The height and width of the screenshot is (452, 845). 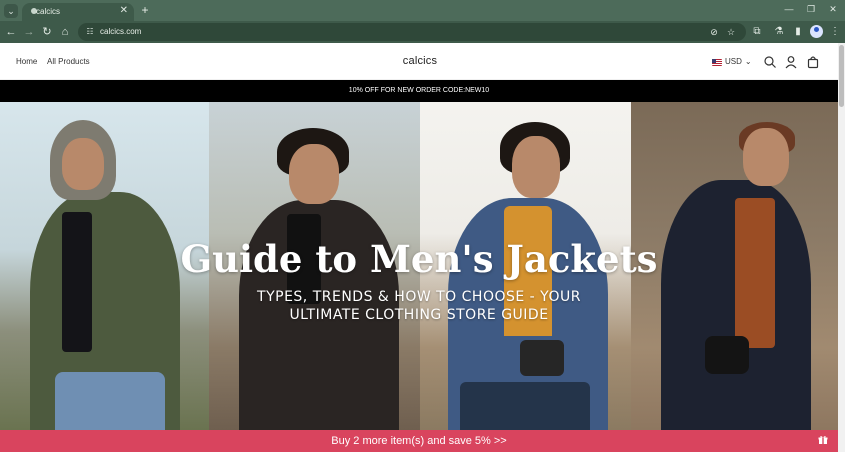 I want to click on promo-bar: Buy 2 more item(s) and save 5% >>, so click(x=419, y=441).